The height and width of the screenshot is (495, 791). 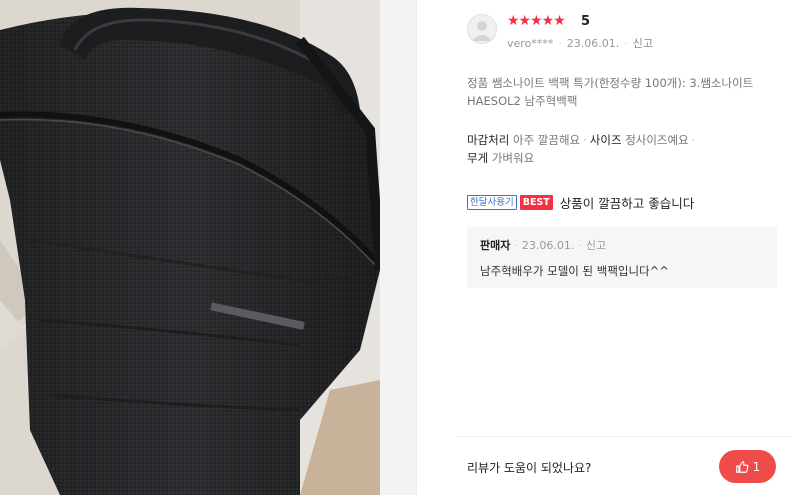 What do you see at coordinates (536, 21) in the screenshot?
I see `rating-stars: ★★★★★` at bounding box center [536, 21].